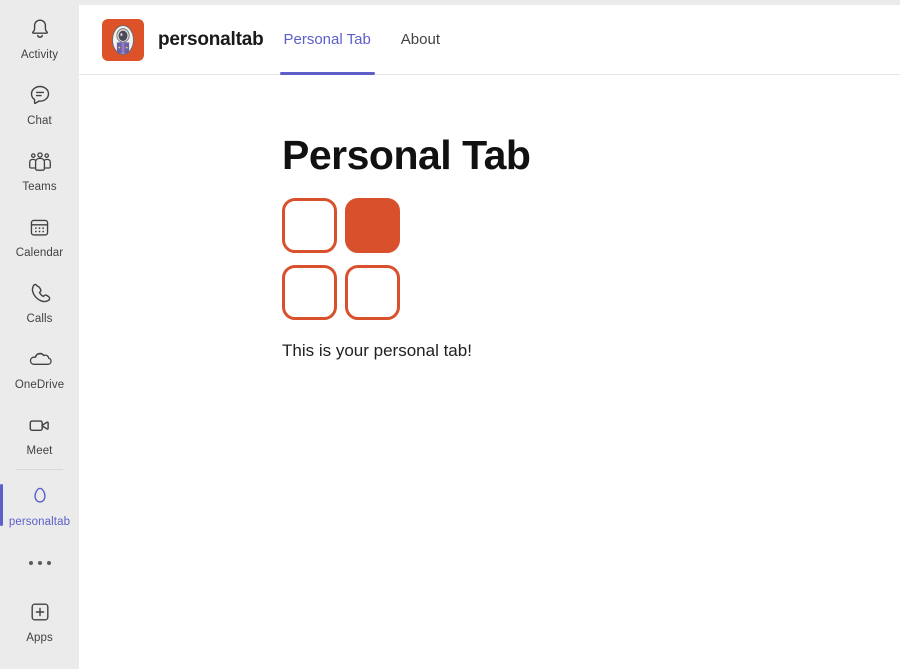 This screenshot has width=900, height=669. What do you see at coordinates (39, 253) in the screenshot?
I see `rail-item-label: Calendar` at bounding box center [39, 253].